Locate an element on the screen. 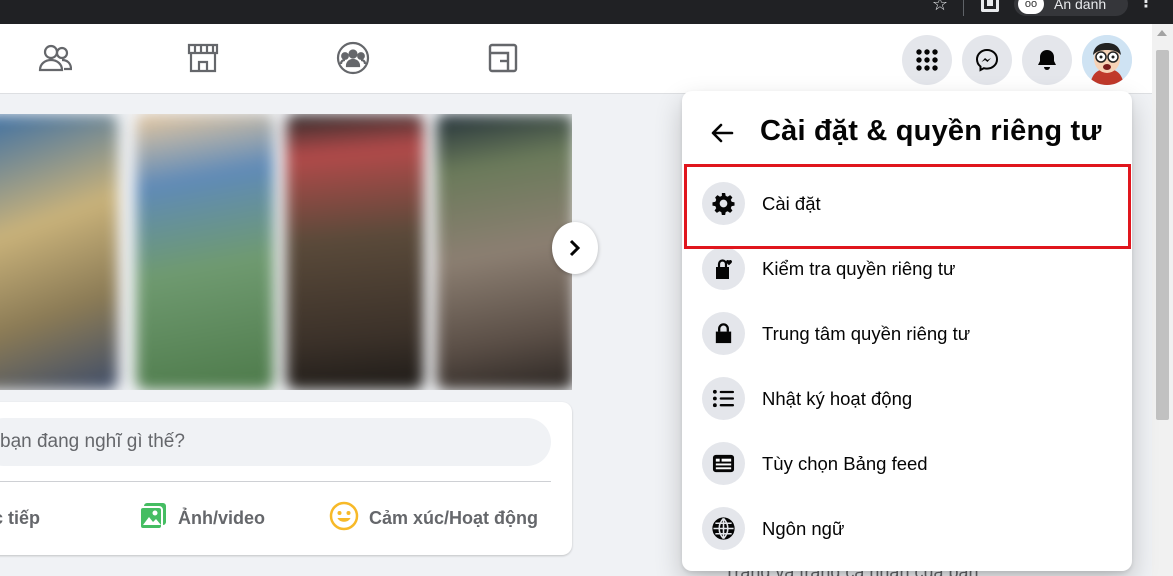 The image size is (1173, 576). menu-item-label: Ngôn ngữ is located at coordinates (803, 528).